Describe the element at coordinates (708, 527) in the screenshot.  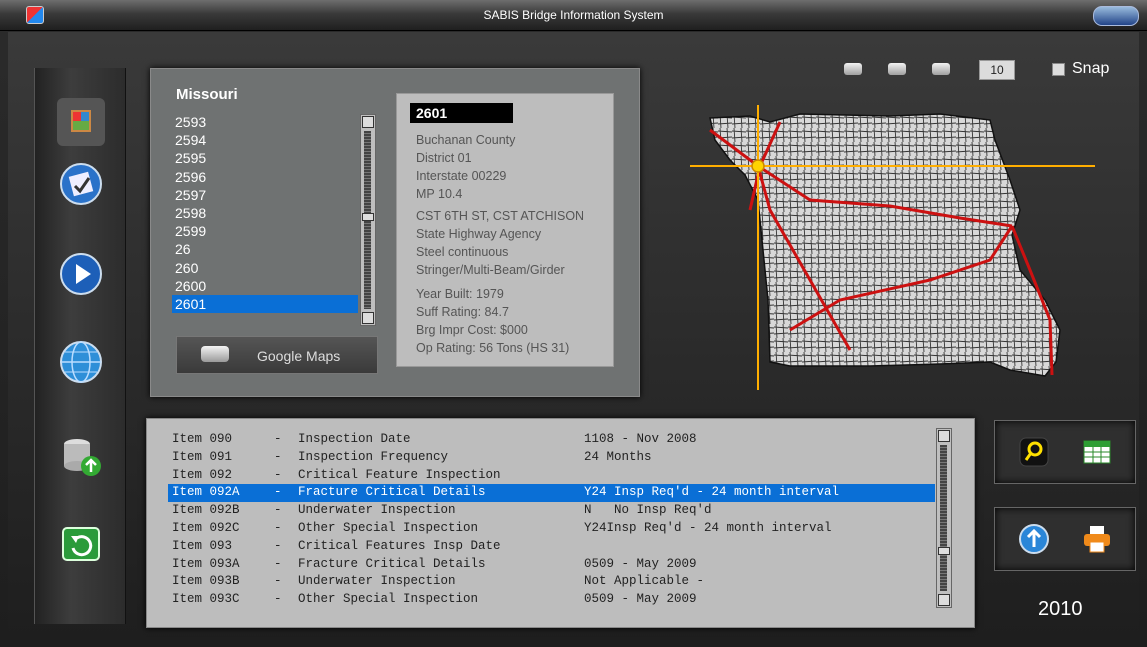
I see `inspection-value: Y24Insp Req'd - 24 month interval` at that location.